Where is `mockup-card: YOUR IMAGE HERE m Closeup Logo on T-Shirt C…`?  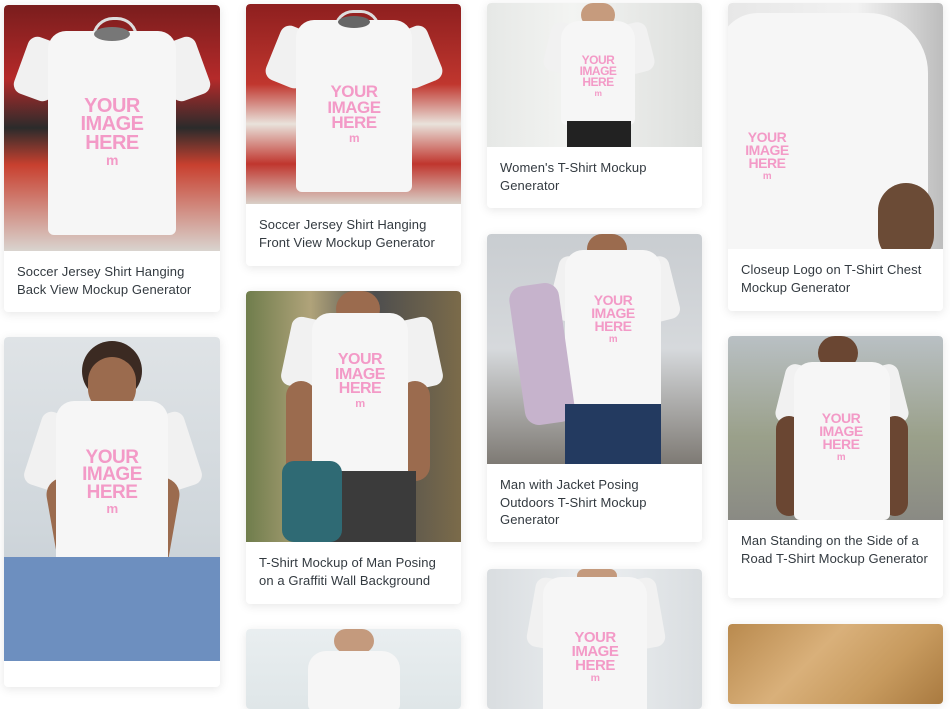 mockup-card: YOUR IMAGE HERE m Closeup Logo on T-Shirt C… is located at coordinates (835, 157).